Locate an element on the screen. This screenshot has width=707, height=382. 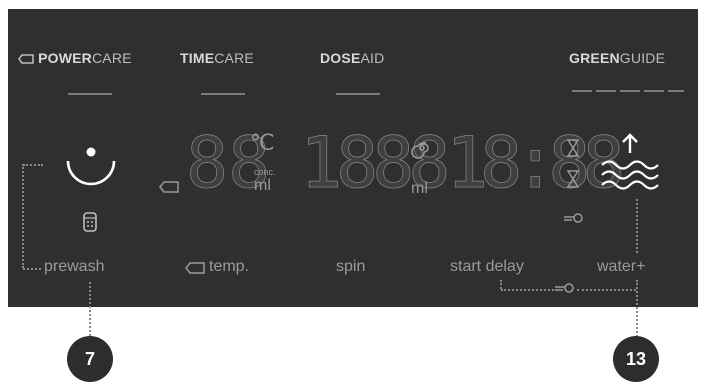
doseaid-header: DOSEAID is located at coordinates (352, 58).